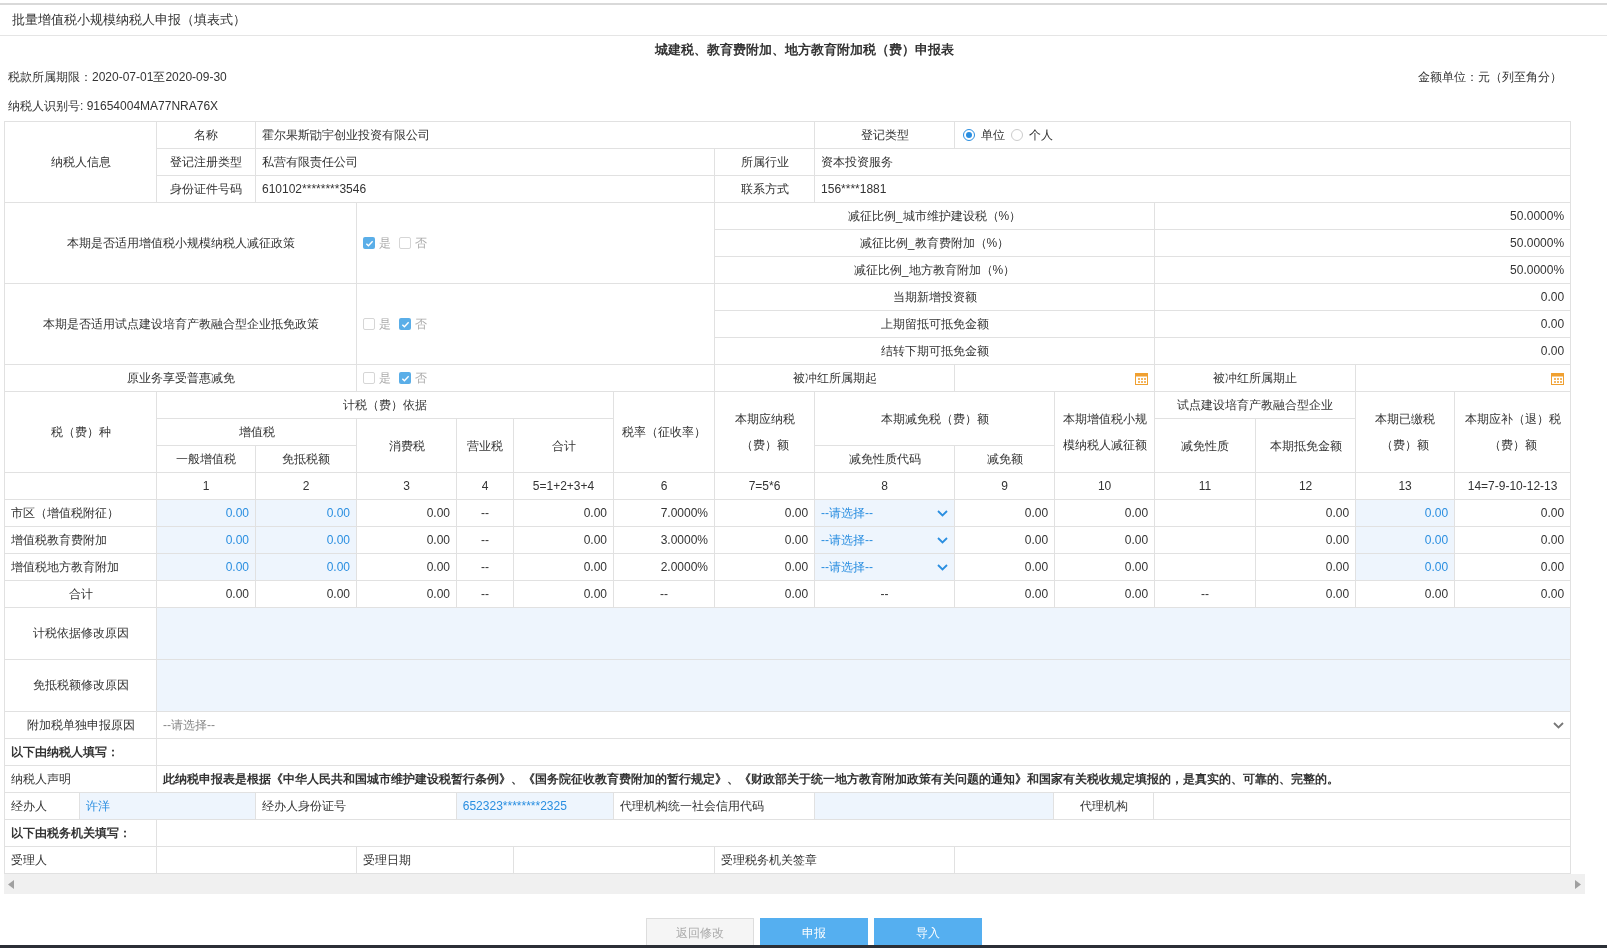 Image resolution: width=1607 pixels, height=948 pixels. What do you see at coordinates (11, 884) in the screenshot?
I see `scroll-left-icon` at bounding box center [11, 884].